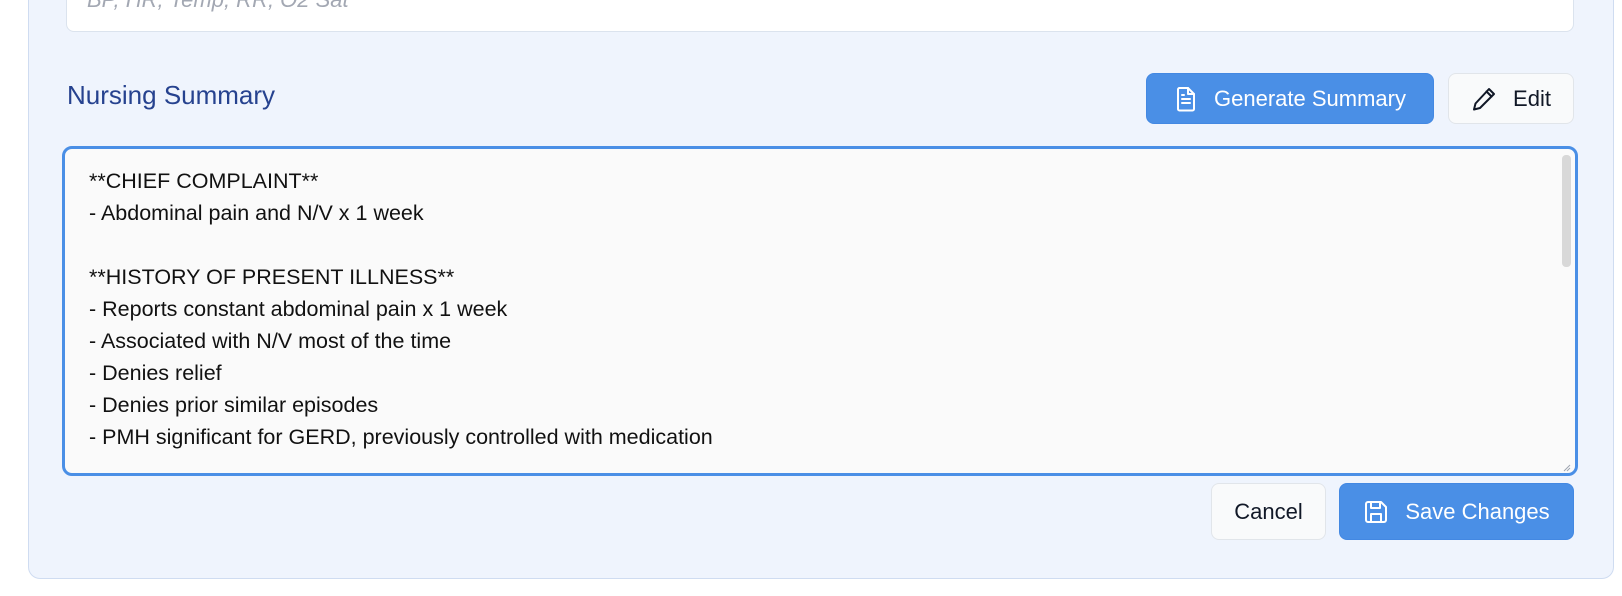 This screenshot has height=596, width=1622. I want to click on edit-label: Edit, so click(1532, 98).